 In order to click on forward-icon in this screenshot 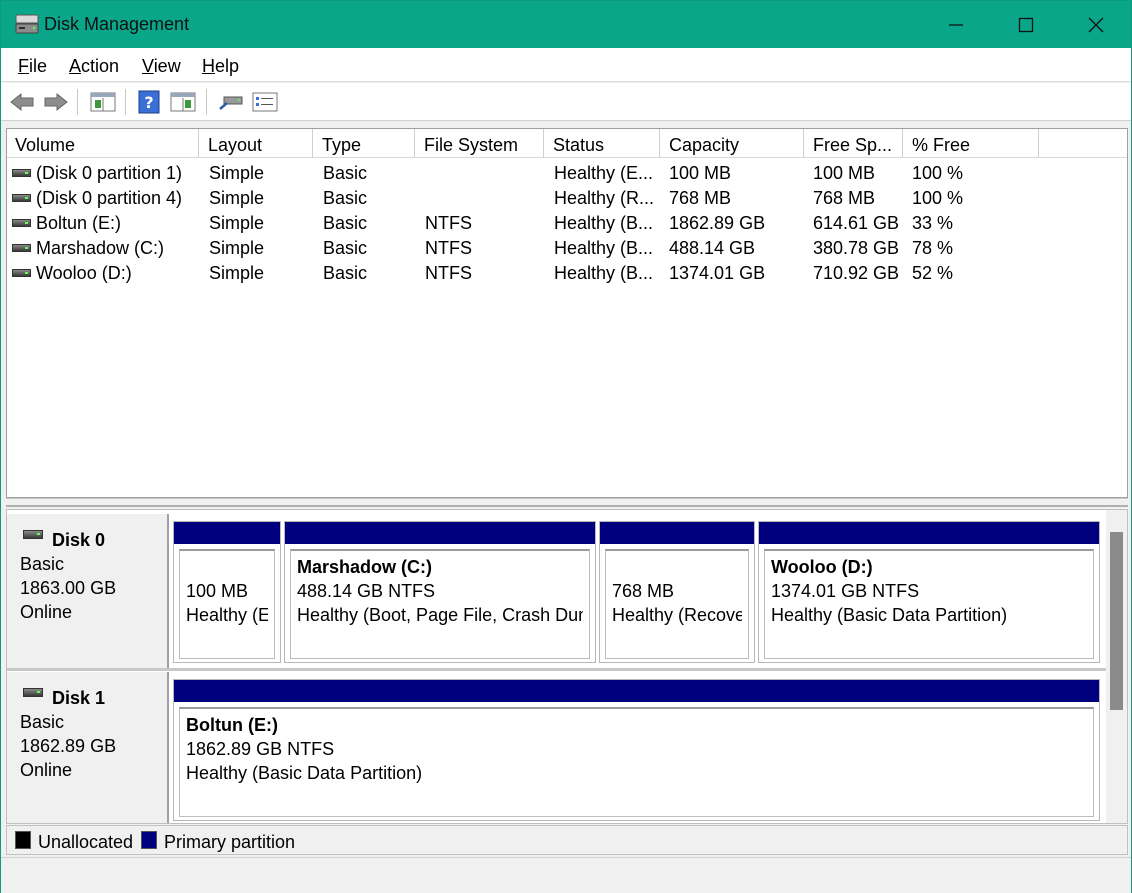, I will do `click(56, 102)`.